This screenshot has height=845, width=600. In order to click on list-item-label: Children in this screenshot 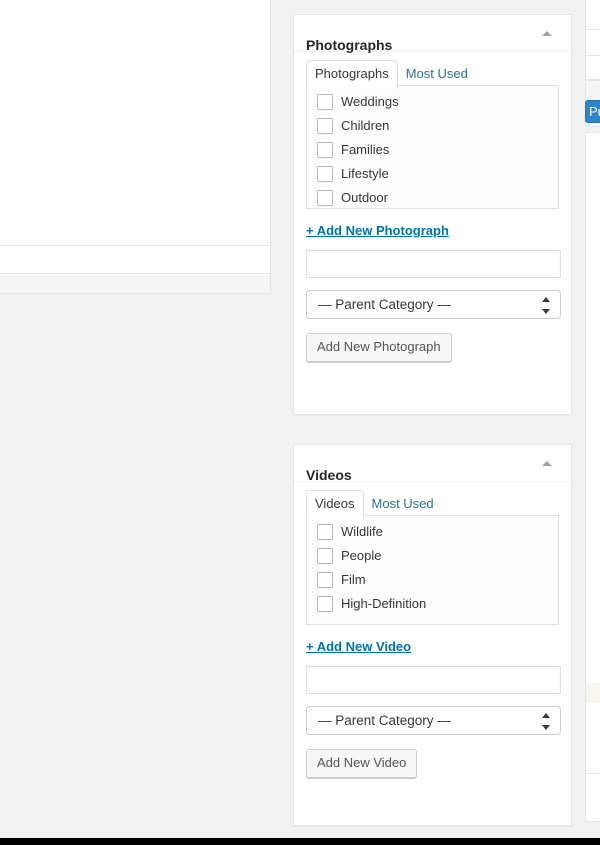, I will do `click(365, 125)`.